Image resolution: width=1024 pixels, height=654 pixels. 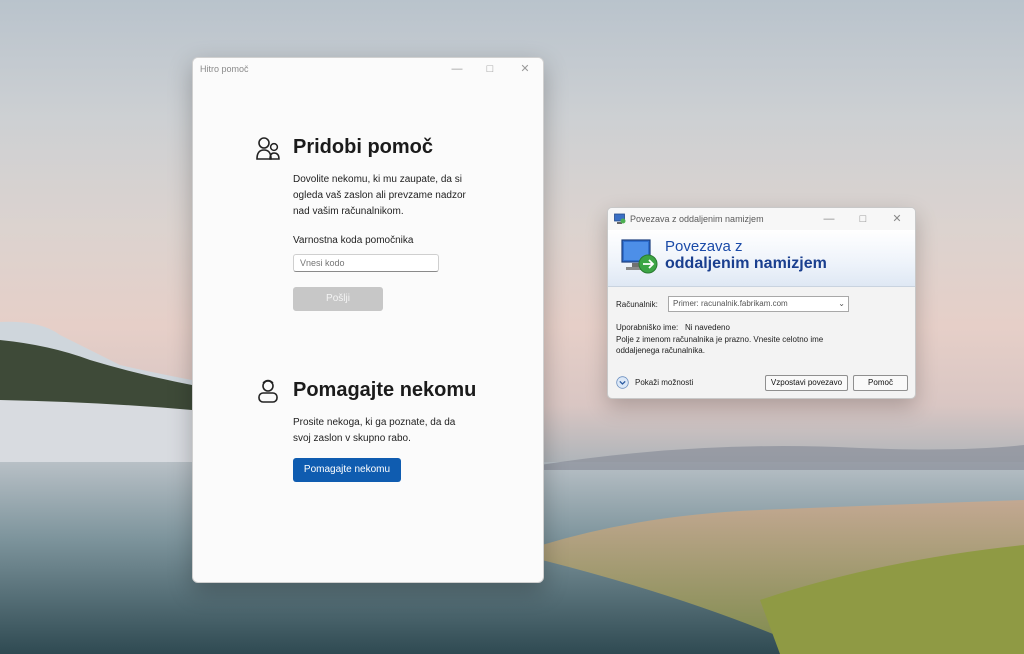 I want to click on security-code-label: Varnostna koda pomočnika, so click(x=353, y=240).